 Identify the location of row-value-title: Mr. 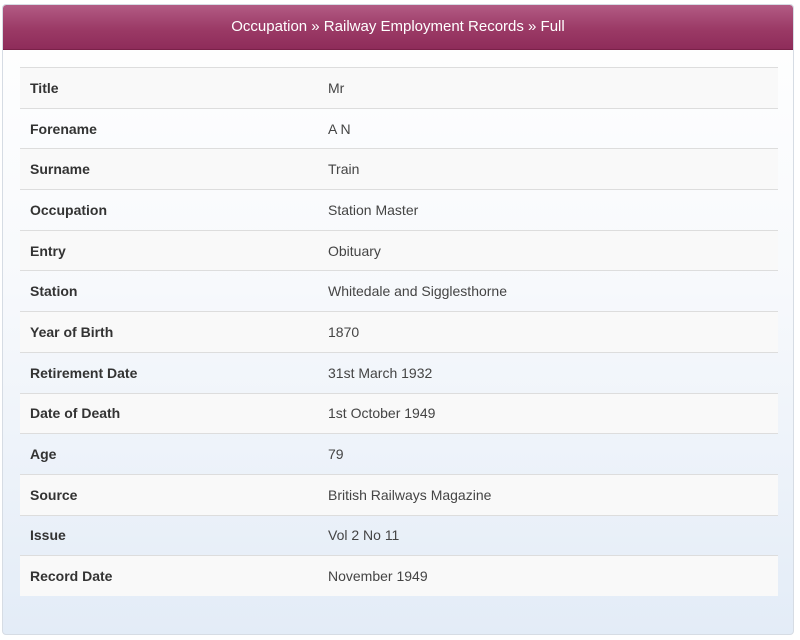
(548, 88).